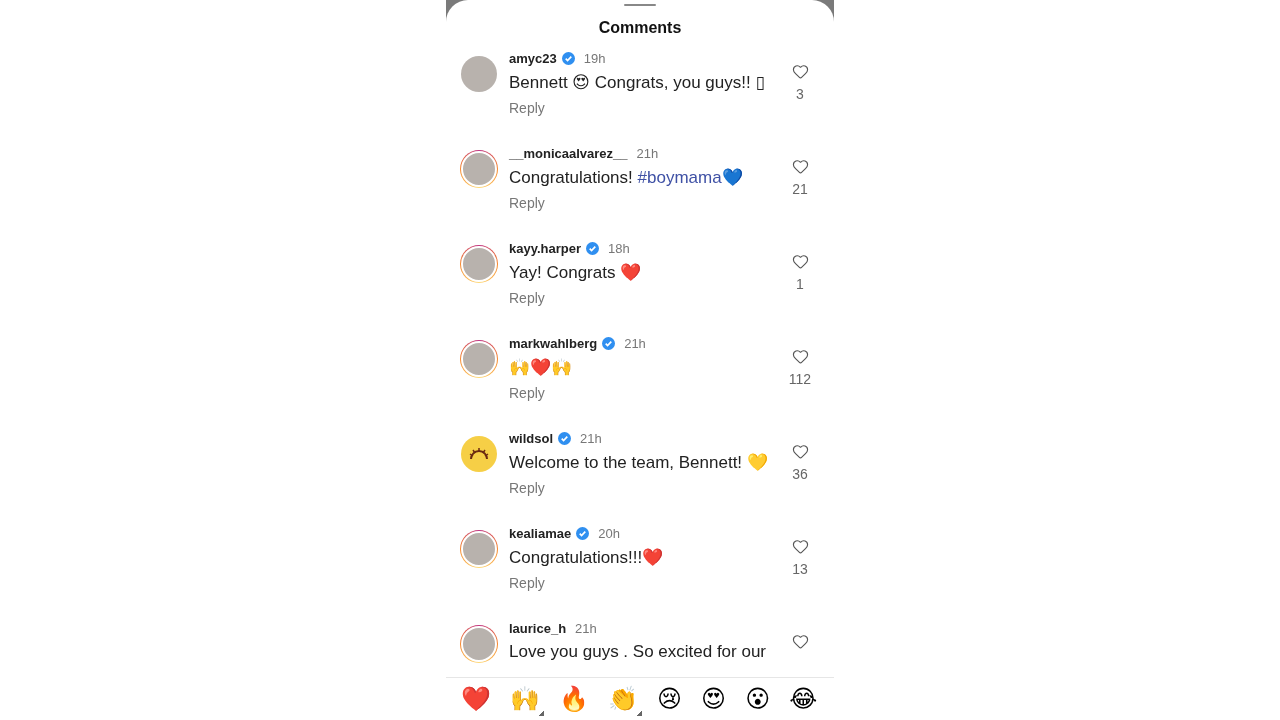  I want to click on like-count: 36, so click(800, 474).